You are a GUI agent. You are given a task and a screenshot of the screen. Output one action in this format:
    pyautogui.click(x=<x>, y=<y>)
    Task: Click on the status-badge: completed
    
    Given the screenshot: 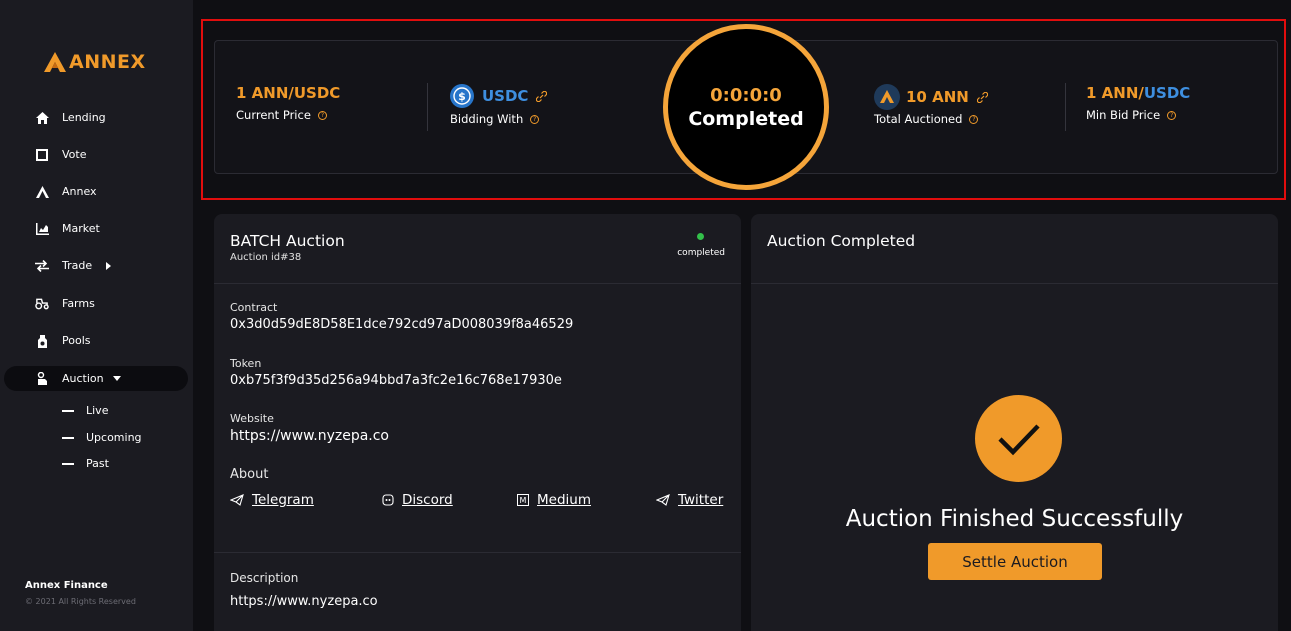 What is the action you would take?
    pyautogui.click(x=701, y=253)
    